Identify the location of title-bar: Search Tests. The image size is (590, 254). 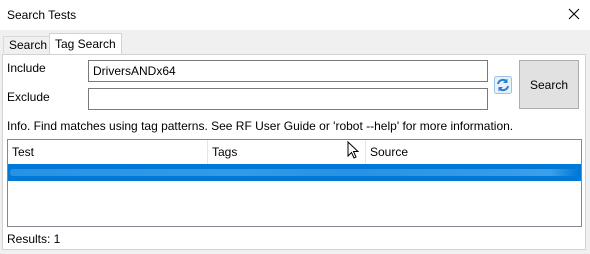
(295, 15).